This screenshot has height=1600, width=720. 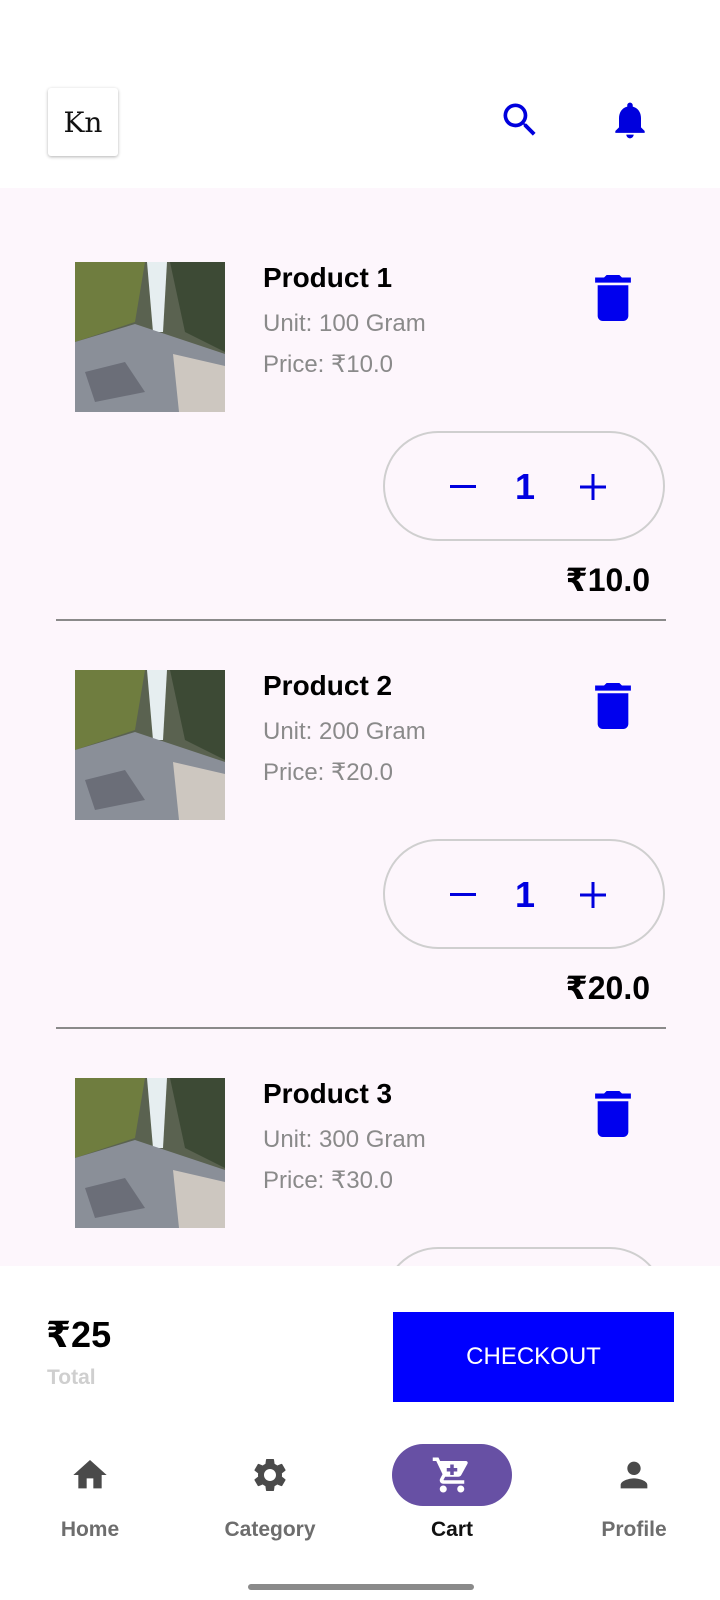 I want to click on nav-item-home: Home, so click(x=90, y=1499).